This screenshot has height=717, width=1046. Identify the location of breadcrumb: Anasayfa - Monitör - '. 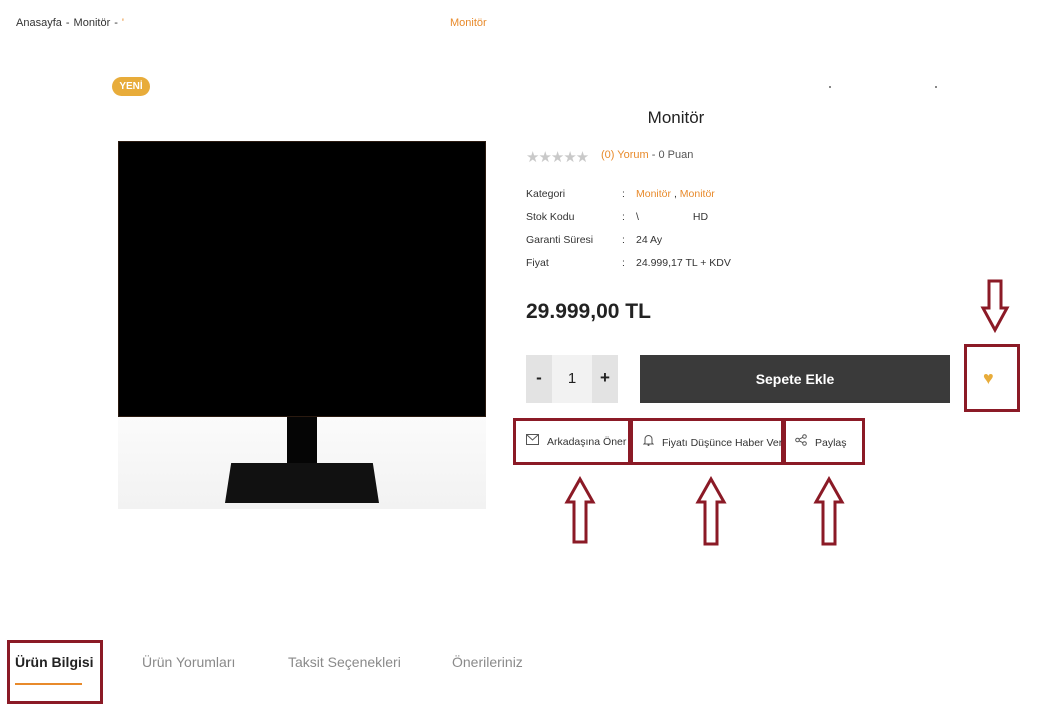
(70, 23).